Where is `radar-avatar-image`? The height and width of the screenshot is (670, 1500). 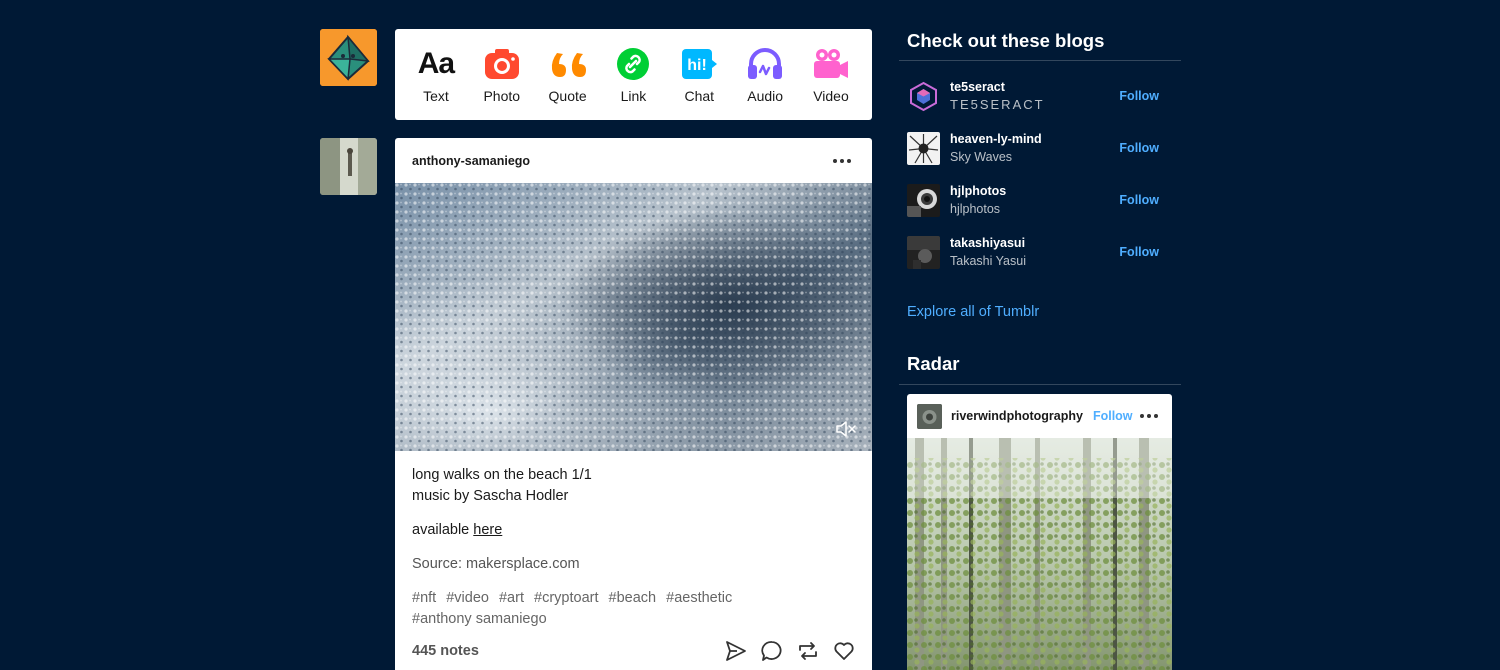
radar-avatar-image is located at coordinates (929, 416).